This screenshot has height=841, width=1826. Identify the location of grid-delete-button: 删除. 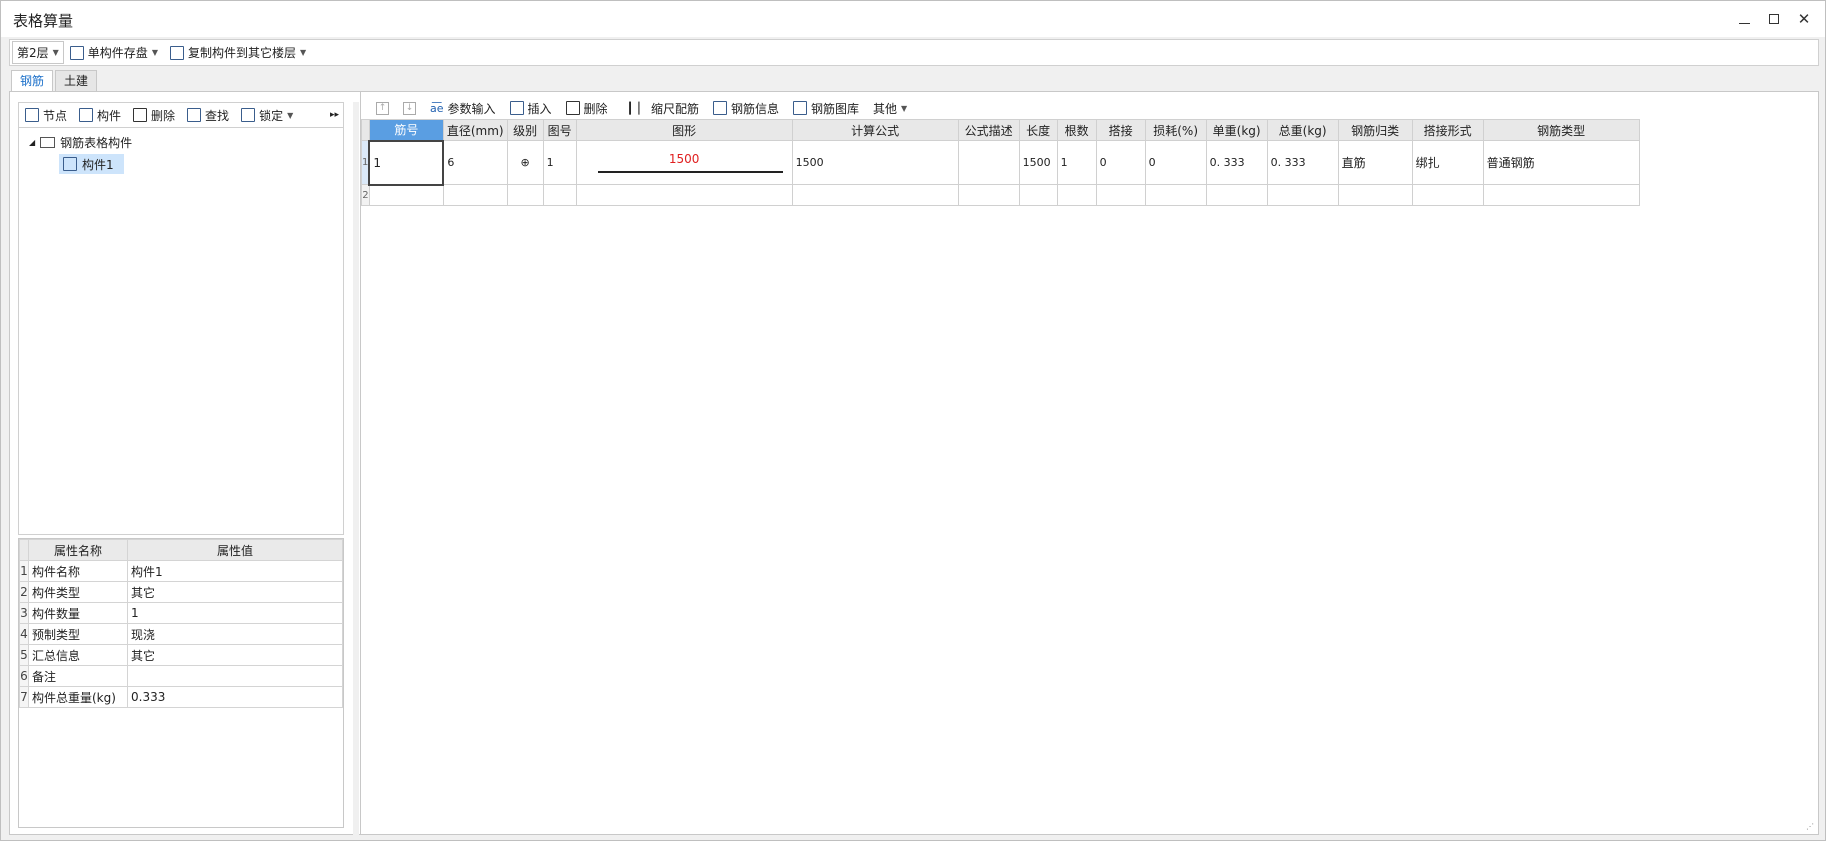
(587, 108).